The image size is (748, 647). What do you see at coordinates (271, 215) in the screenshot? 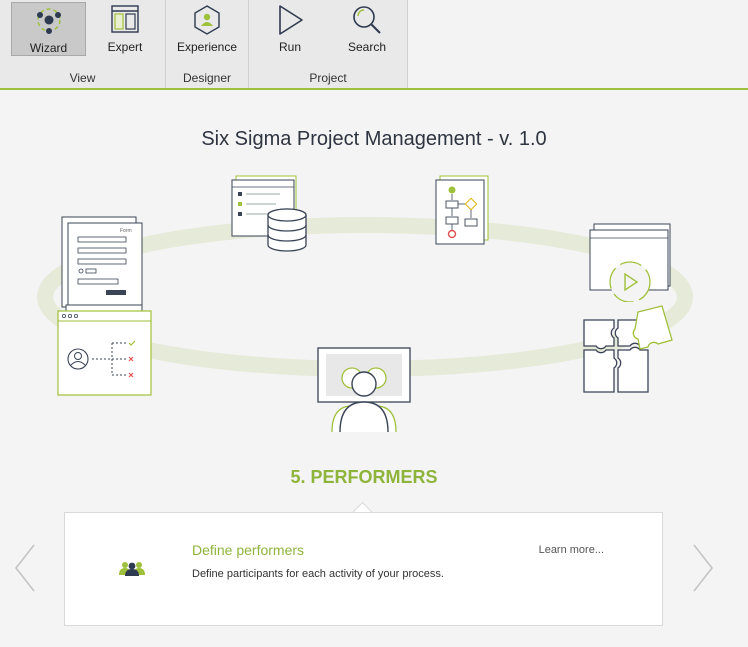
I see `data-step-illustration` at bounding box center [271, 215].